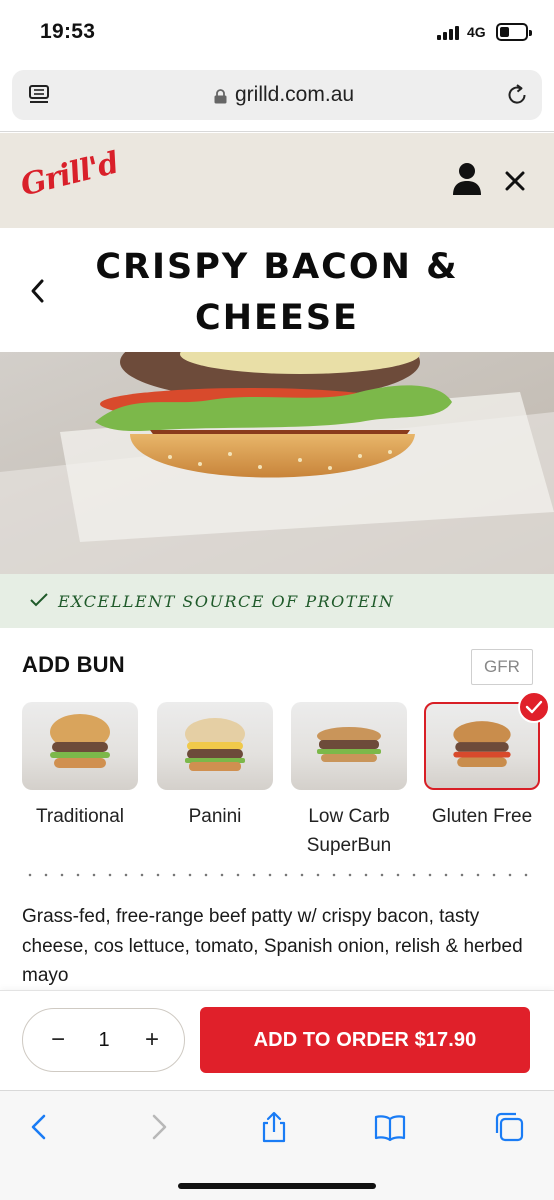 This screenshot has height=1200, width=554. I want to click on safari-back-icon, so click(40, 1127).